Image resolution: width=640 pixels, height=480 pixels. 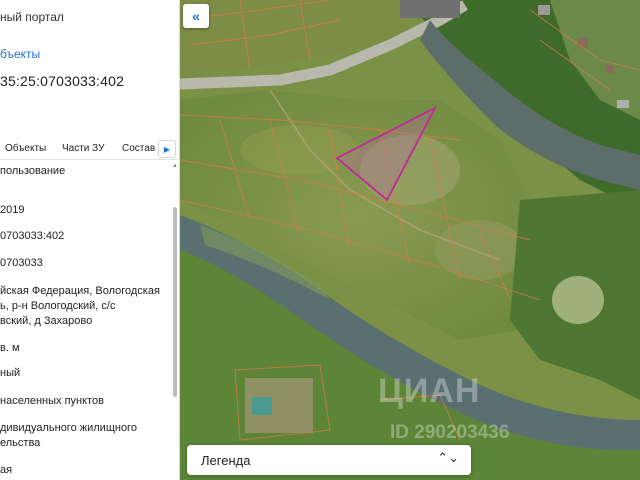 What do you see at coordinates (33, 171) in the screenshot?
I see `attr-usage: пользование` at bounding box center [33, 171].